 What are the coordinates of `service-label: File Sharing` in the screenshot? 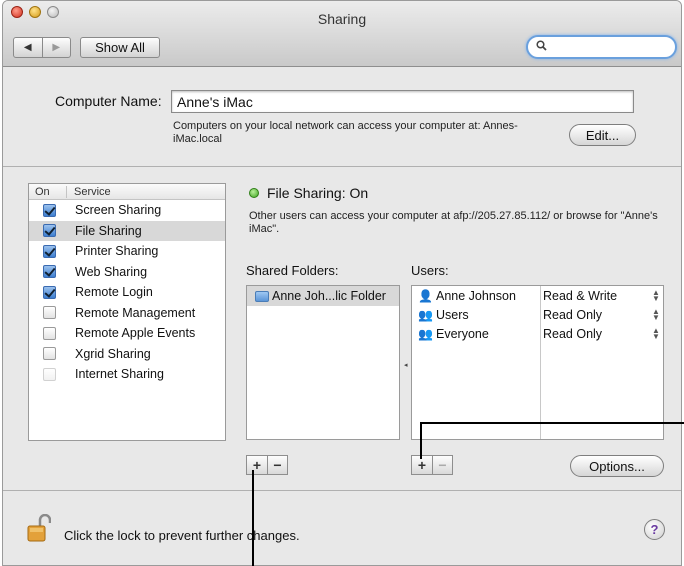 It's located at (108, 230).